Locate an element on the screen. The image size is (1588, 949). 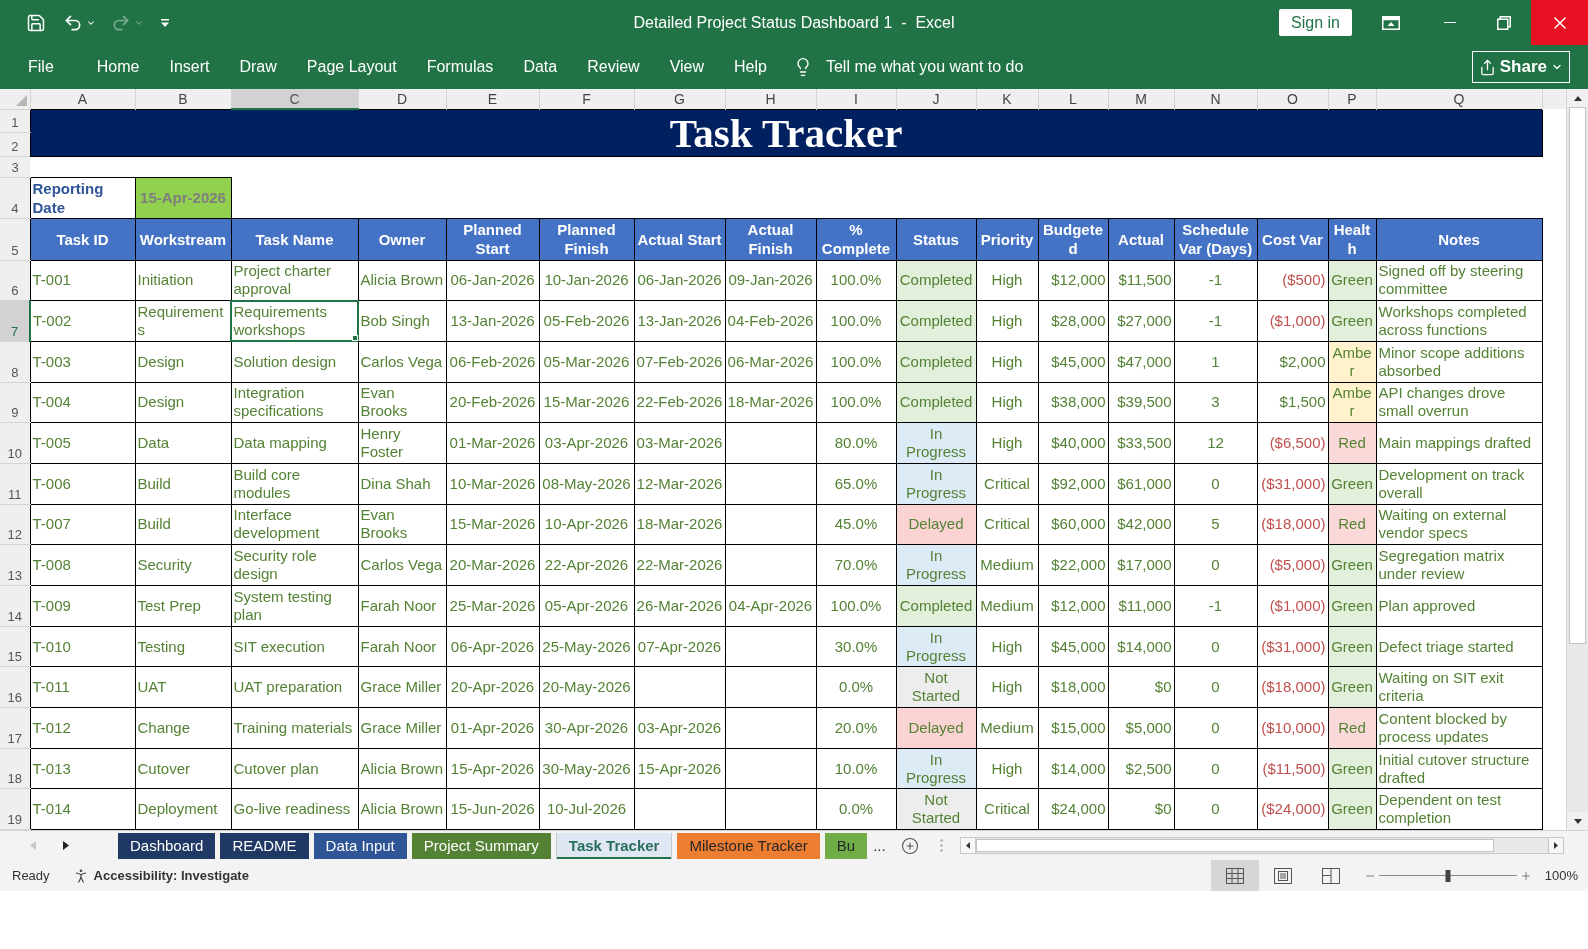
ribbon-tab: Insert is located at coordinates (189, 67).